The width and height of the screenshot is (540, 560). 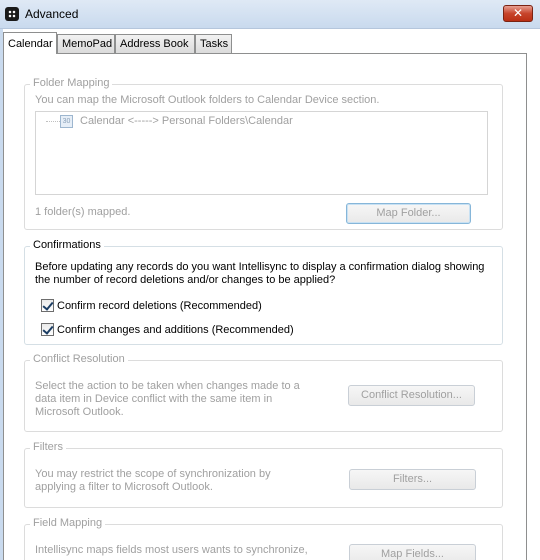 What do you see at coordinates (518, 13) in the screenshot?
I see `close-button: ✕` at bounding box center [518, 13].